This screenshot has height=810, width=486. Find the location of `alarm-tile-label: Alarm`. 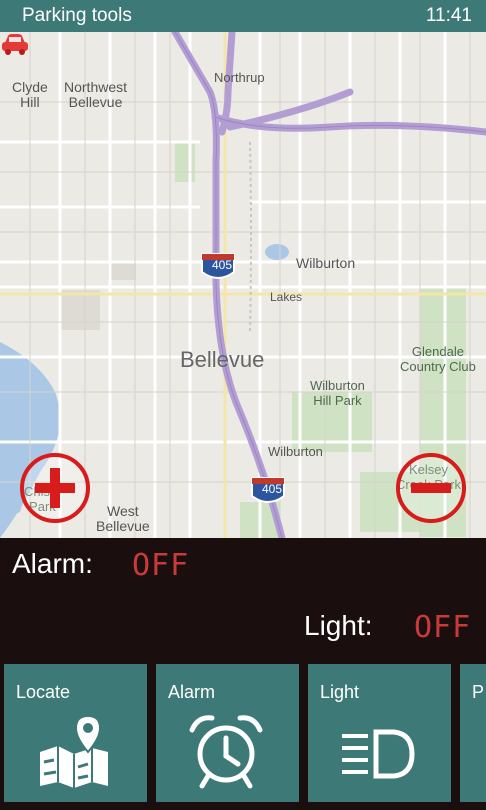

alarm-tile-label: Alarm is located at coordinates (192, 692).